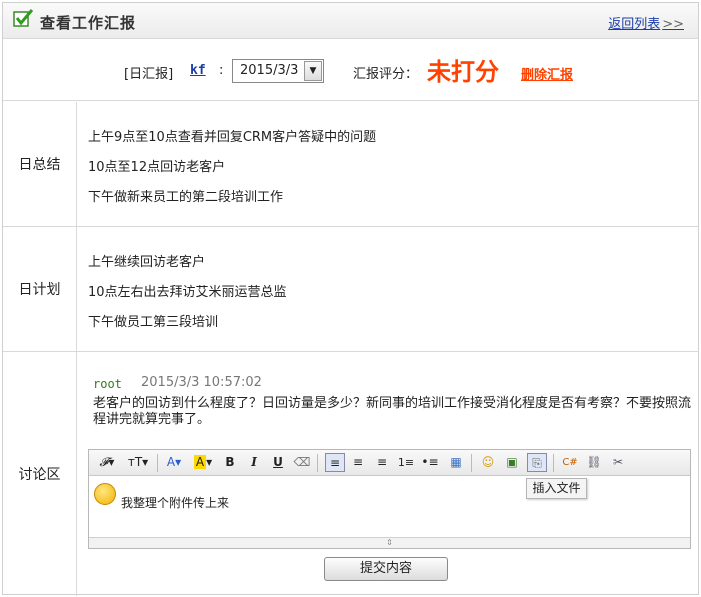 This screenshot has width=701, height=597. What do you see at coordinates (221, 70) in the screenshot?
I see `user-colon: :` at bounding box center [221, 70].